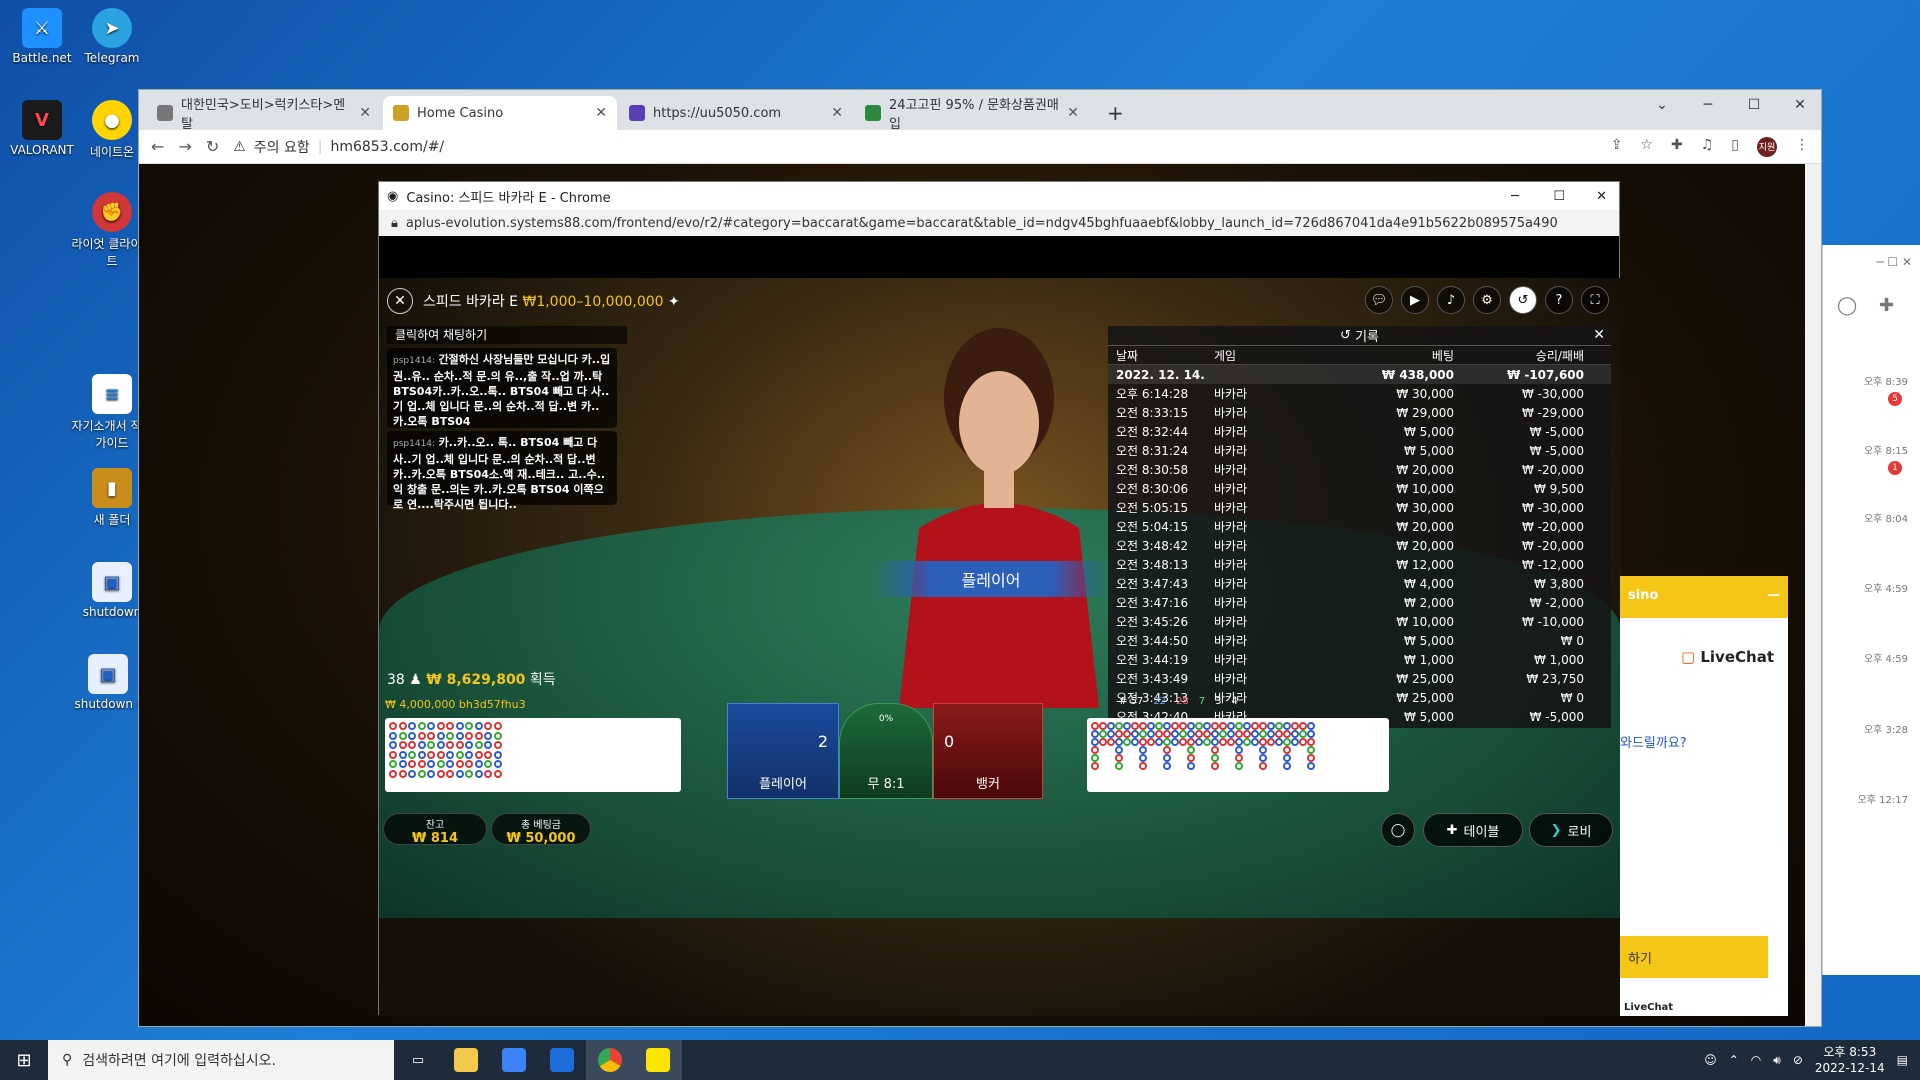 This screenshot has width=1920, height=1080. I want to click on tab-search-icon: ⌄, so click(1662, 105).